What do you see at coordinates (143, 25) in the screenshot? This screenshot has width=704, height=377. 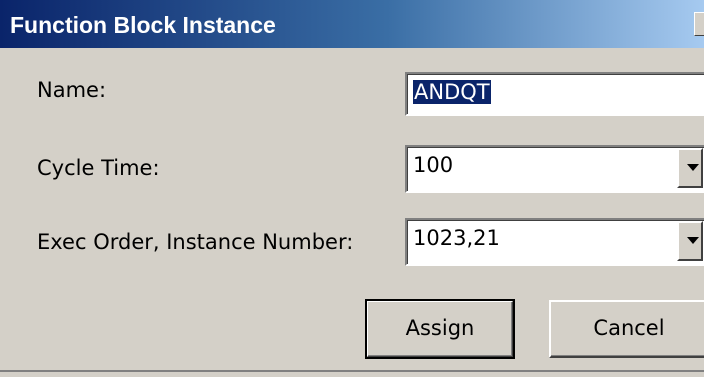 I see `window-title: Function Block Instance` at bounding box center [143, 25].